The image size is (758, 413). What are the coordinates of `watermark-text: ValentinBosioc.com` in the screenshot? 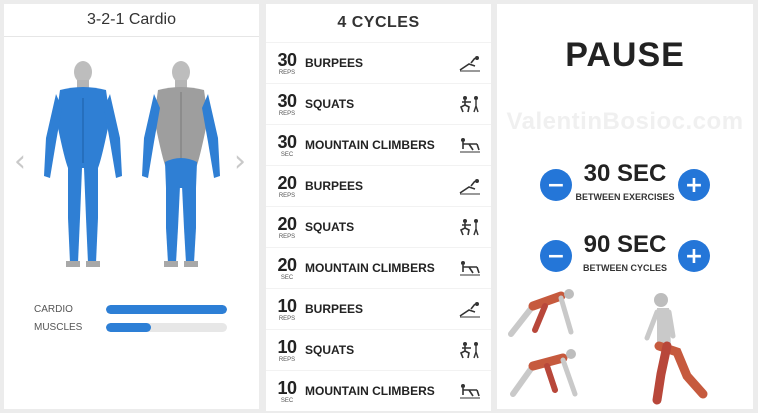 It's located at (625, 121).